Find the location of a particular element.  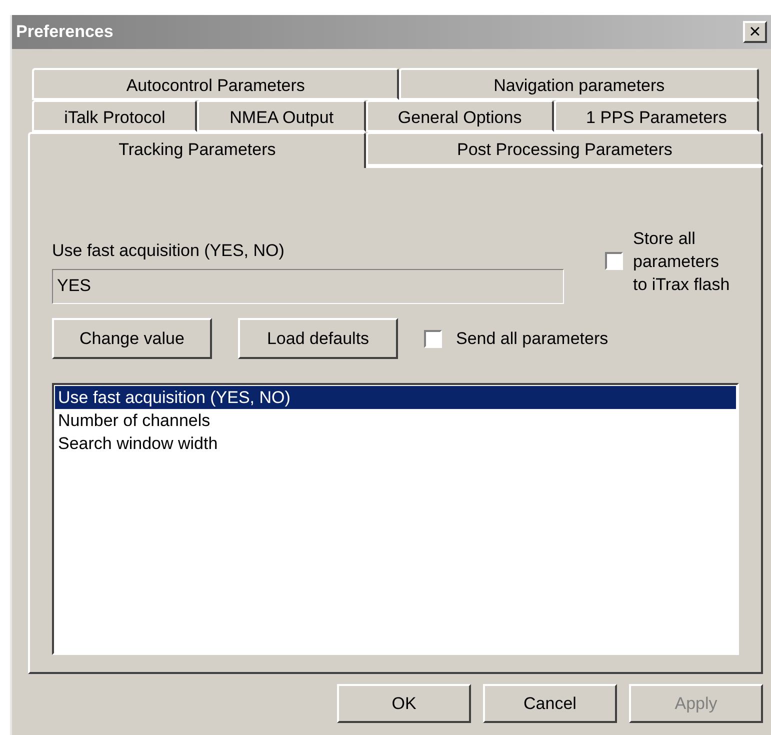

list-item: Number of channels is located at coordinates (395, 420).